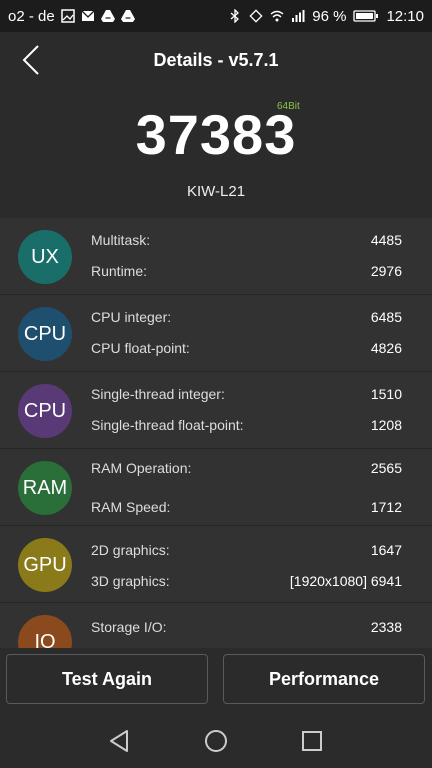 This screenshot has width=432, height=768. Describe the element at coordinates (256, 16) in the screenshot. I see `rotate-icon` at that location.